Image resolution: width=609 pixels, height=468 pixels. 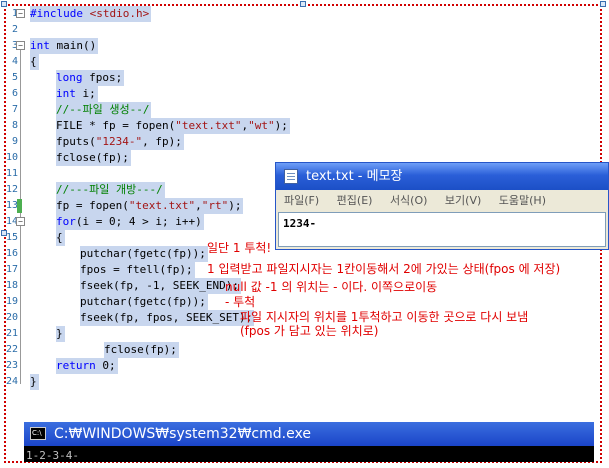 What do you see at coordinates (463, 200) in the screenshot?
I see `menu-view: 보기(V)` at bounding box center [463, 200].